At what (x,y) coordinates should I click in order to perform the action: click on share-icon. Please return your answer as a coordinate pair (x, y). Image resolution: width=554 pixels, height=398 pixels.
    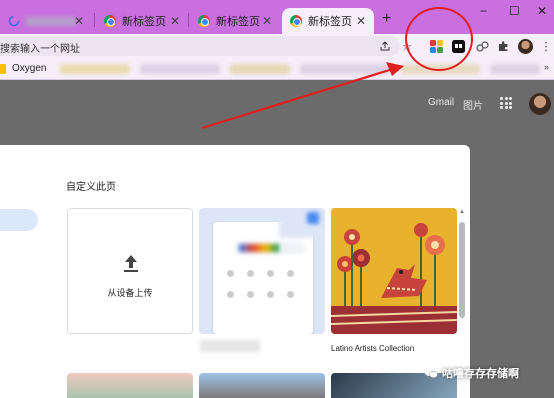
    Looking at the image, I should click on (385, 46).